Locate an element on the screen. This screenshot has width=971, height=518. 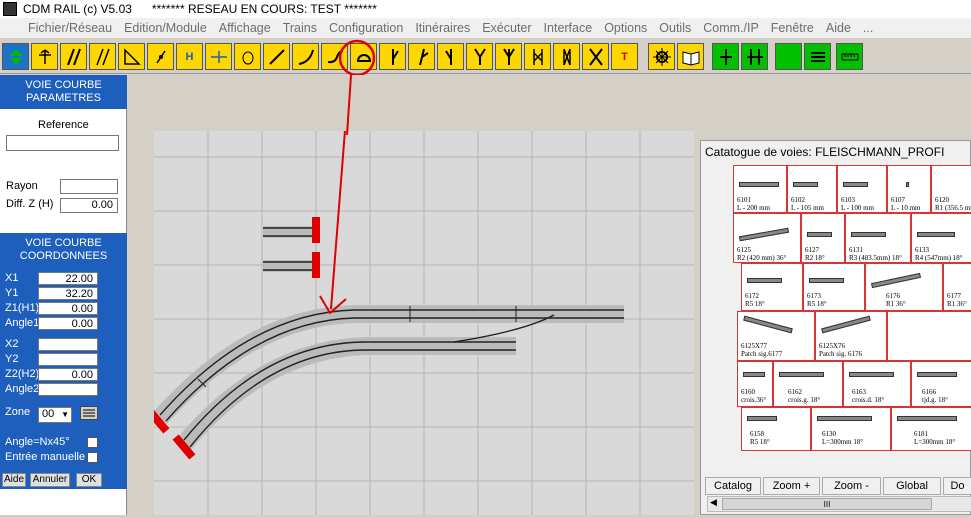
menu-fichier: Fichier/Réseau is located at coordinates (70, 28).